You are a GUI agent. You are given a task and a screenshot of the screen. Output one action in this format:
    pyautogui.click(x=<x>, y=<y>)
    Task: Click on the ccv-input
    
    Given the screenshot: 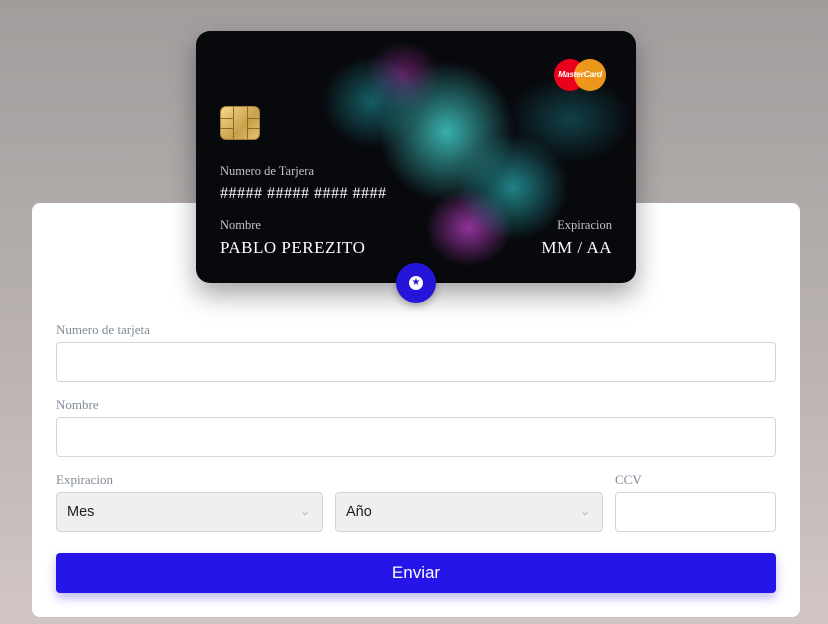 What is the action you would take?
    pyautogui.click(x=695, y=512)
    